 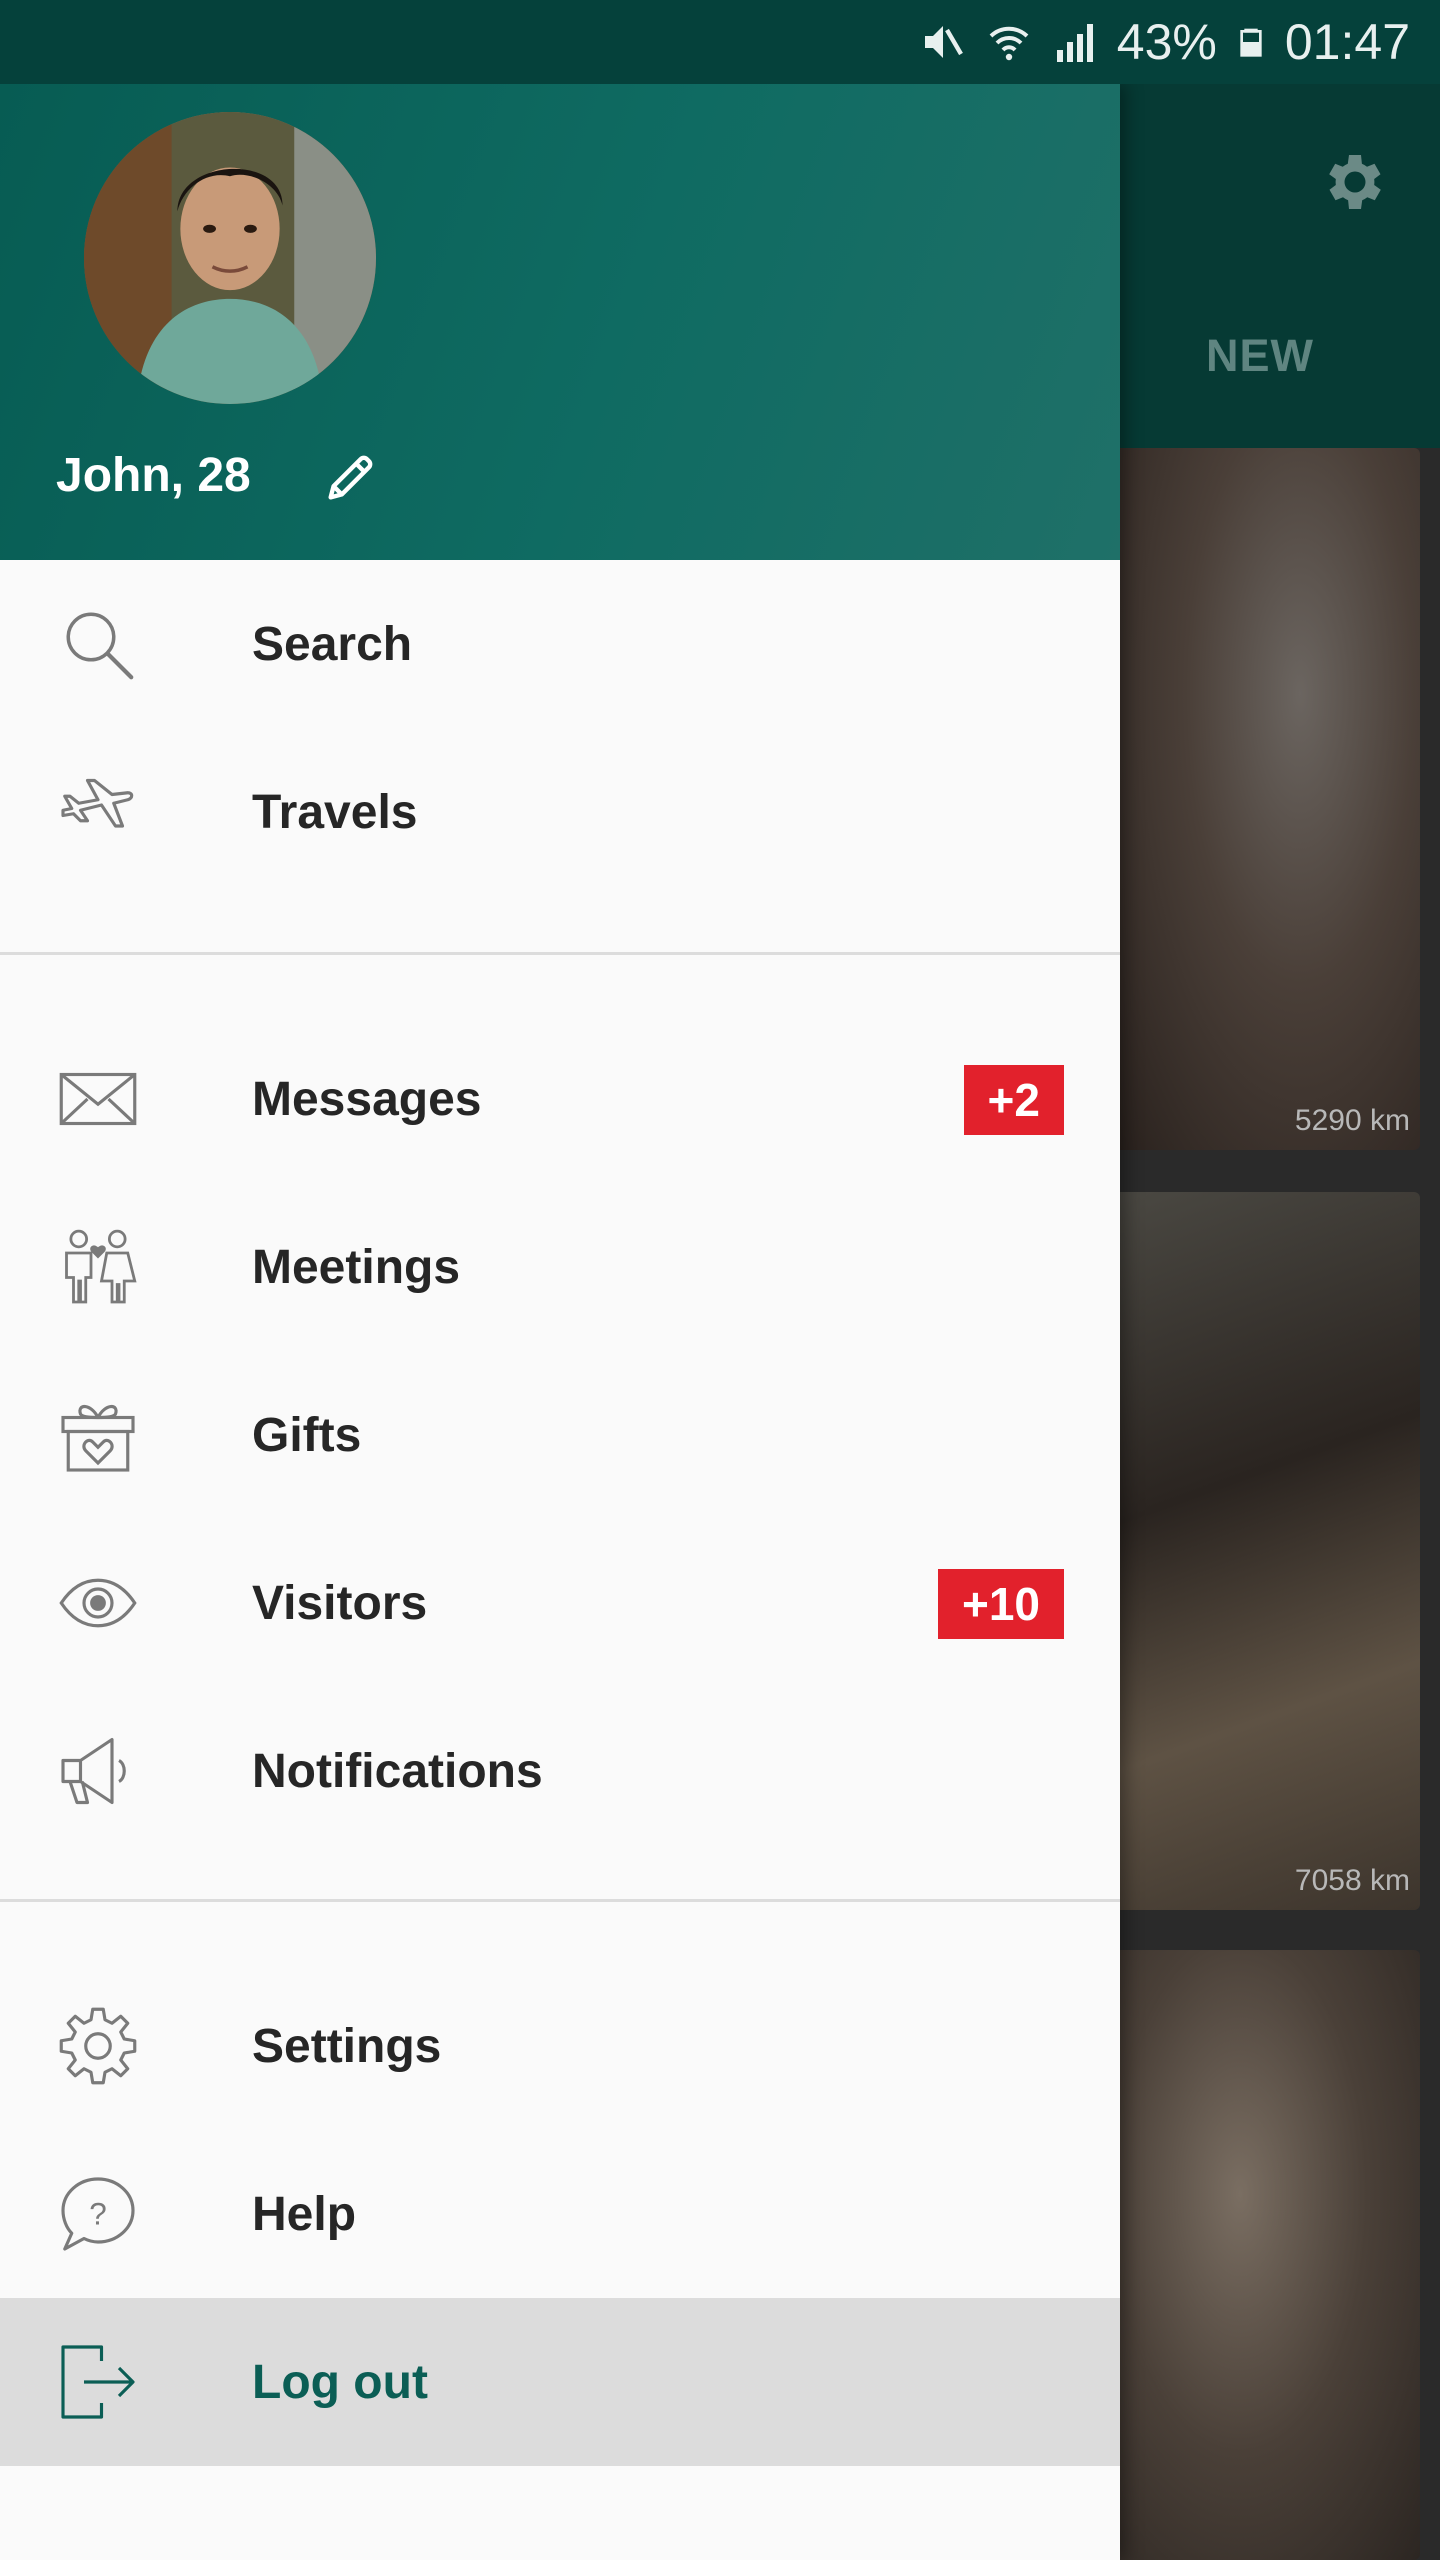 I want to click on wifi-icon, so click(x=1009, y=43).